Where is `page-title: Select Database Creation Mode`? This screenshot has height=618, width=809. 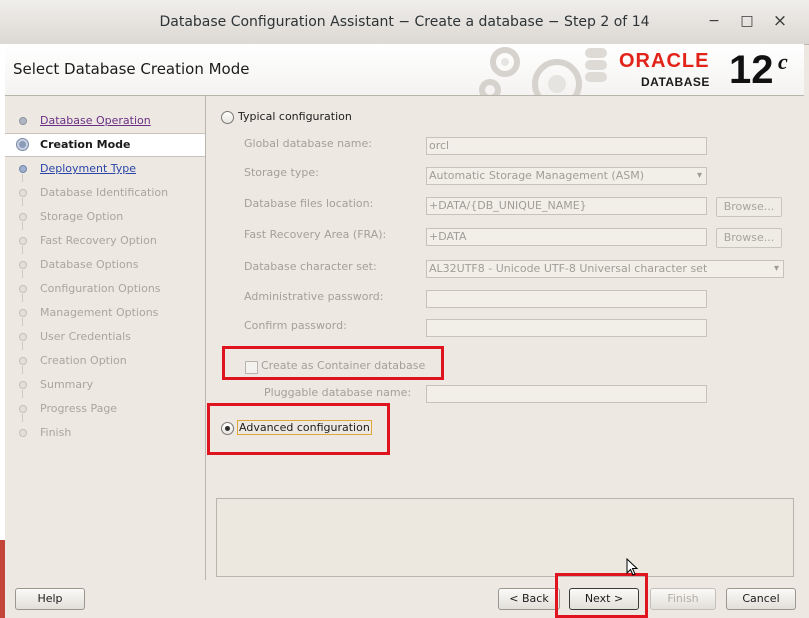
page-title: Select Database Creation Mode is located at coordinates (131, 69).